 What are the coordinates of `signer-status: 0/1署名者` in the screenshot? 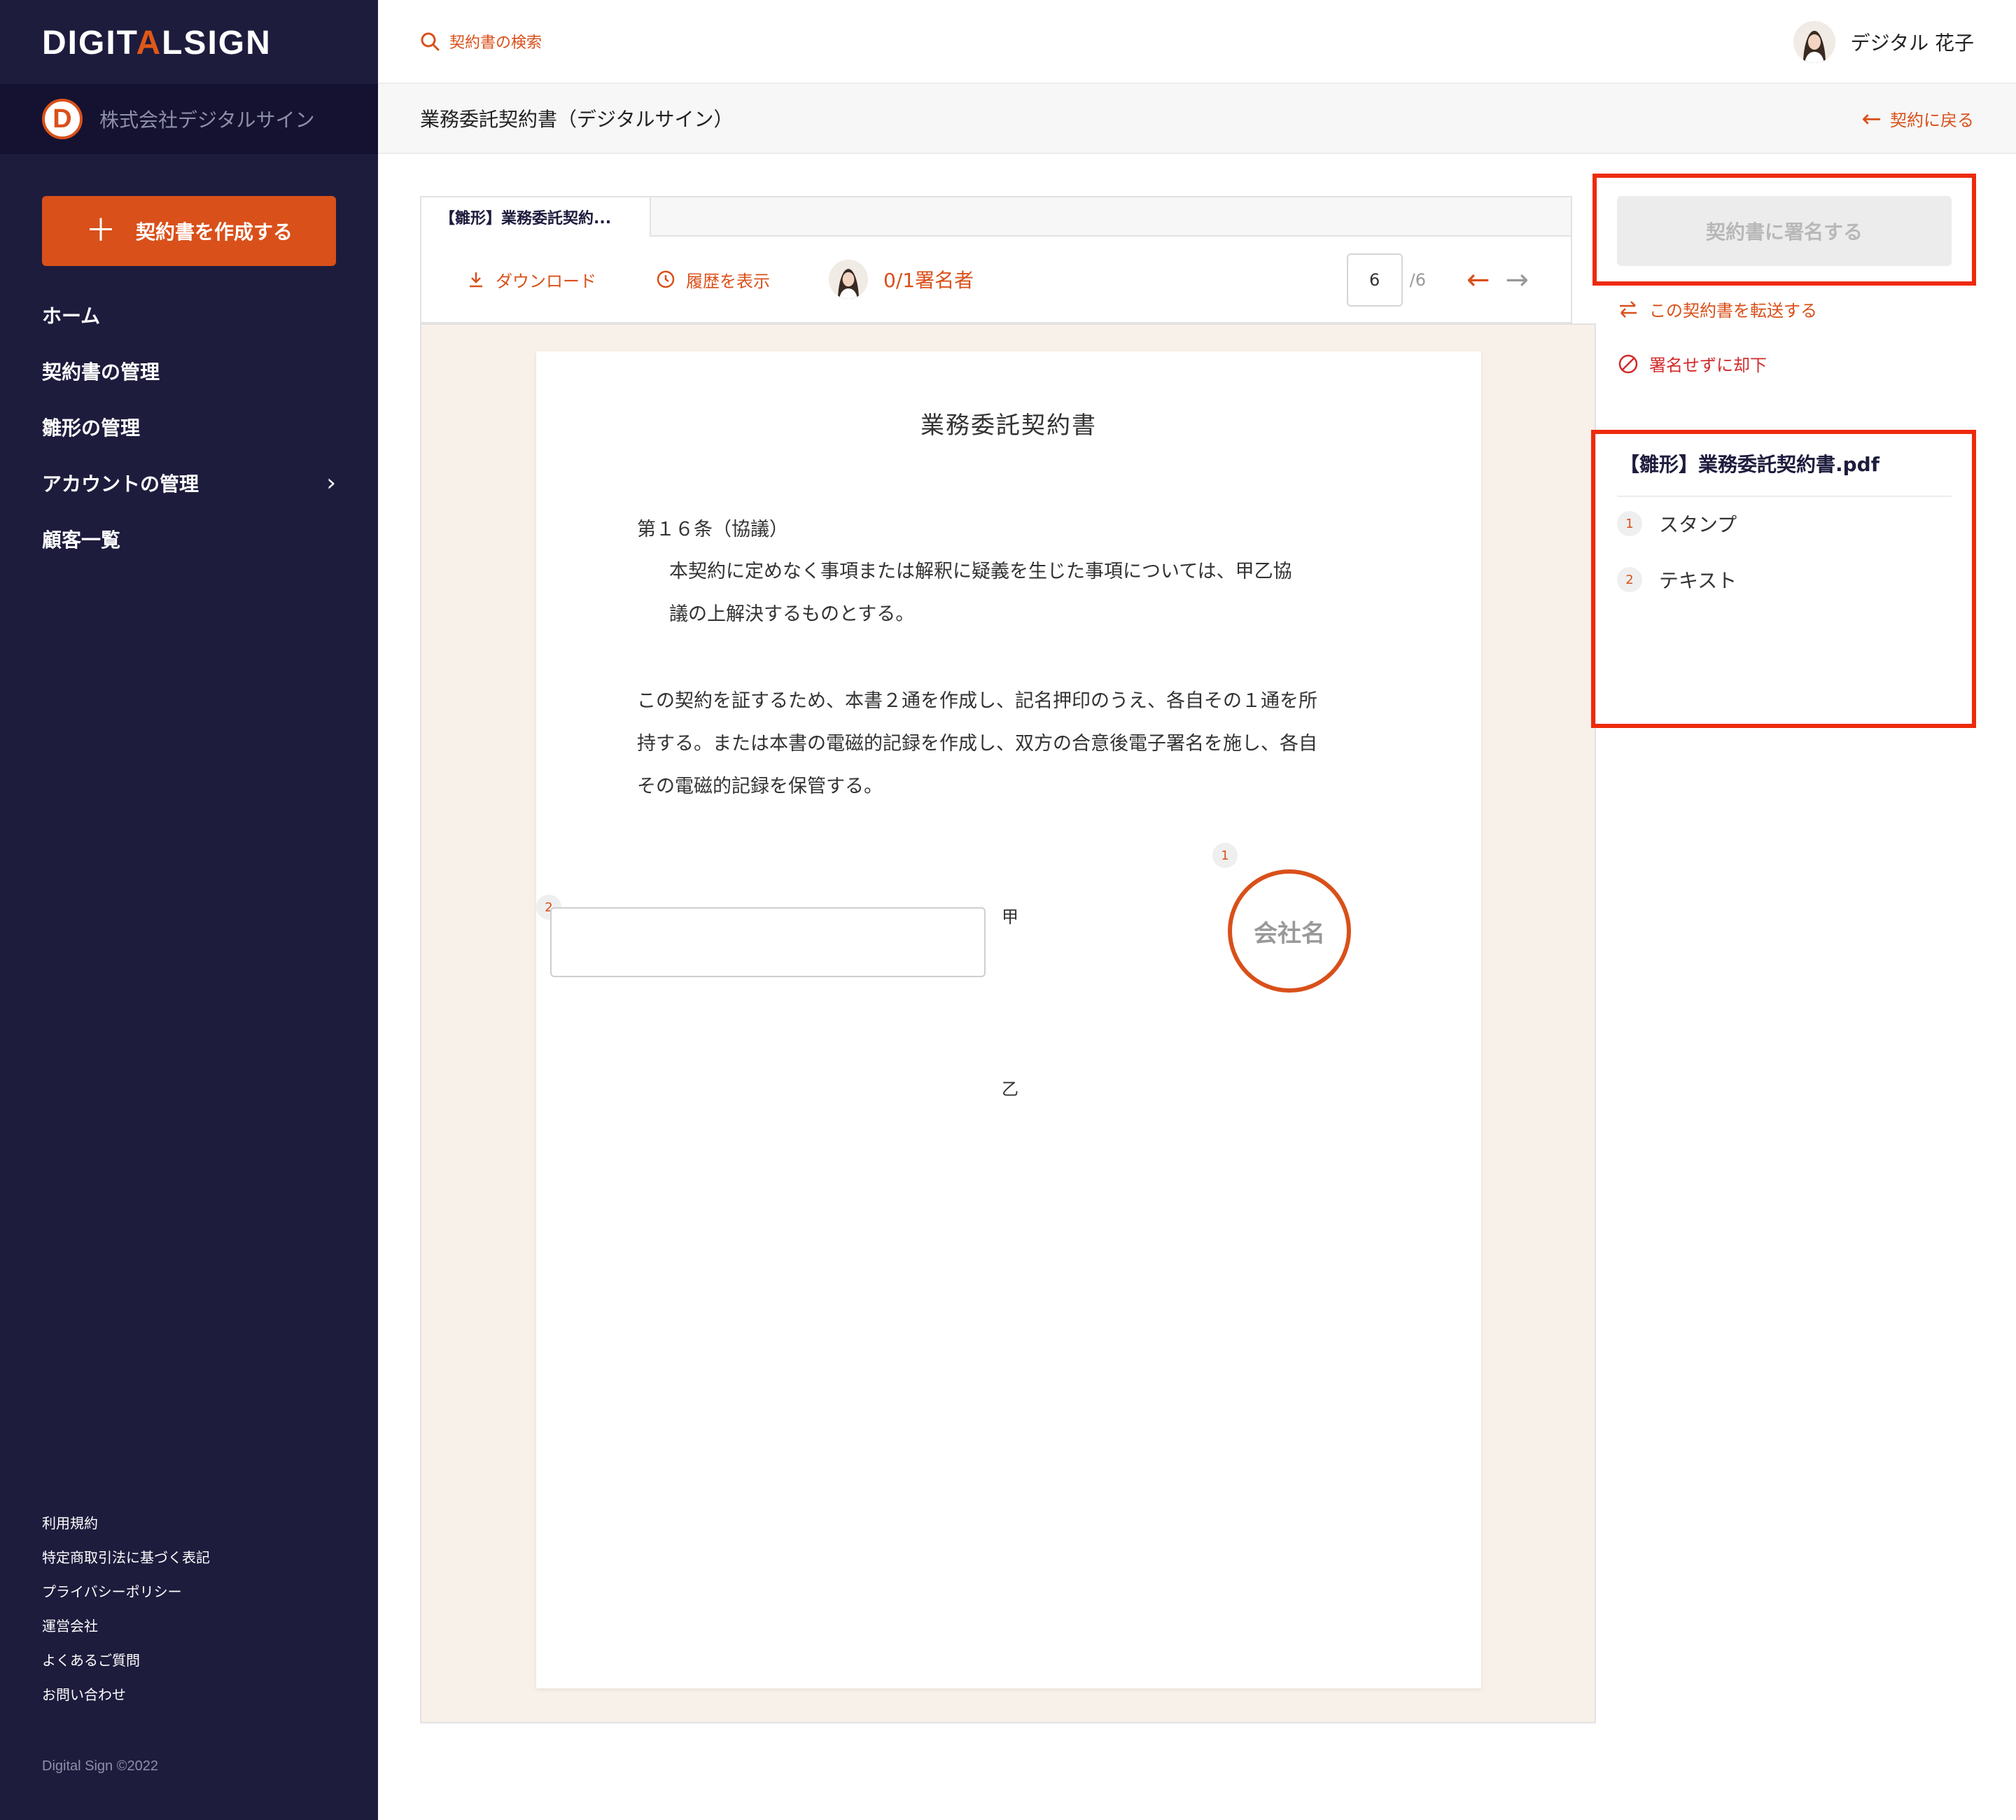 It's located at (901, 279).